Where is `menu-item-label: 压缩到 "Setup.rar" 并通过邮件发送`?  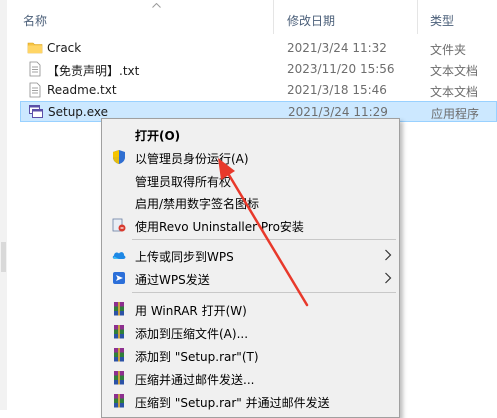 menu-item-label: 压缩到 "Setup.rar" 并通过邮件发送 is located at coordinates (232, 403).